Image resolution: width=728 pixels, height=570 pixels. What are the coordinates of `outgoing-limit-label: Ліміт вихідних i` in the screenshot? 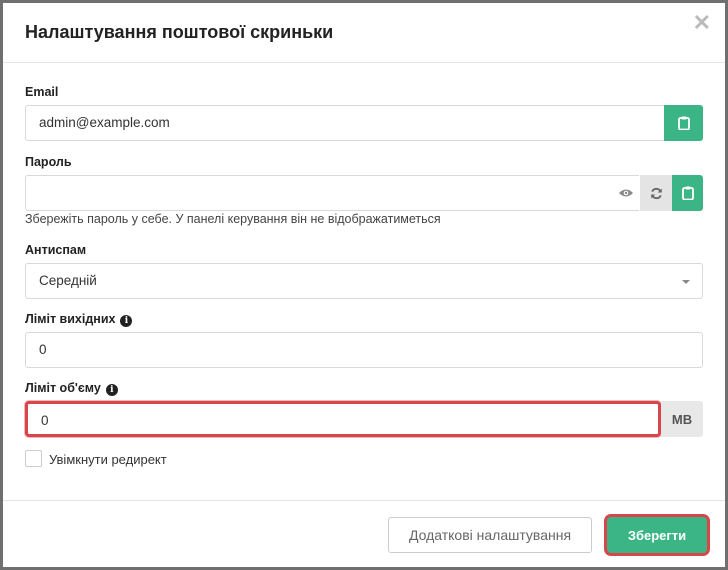 It's located at (79, 319).